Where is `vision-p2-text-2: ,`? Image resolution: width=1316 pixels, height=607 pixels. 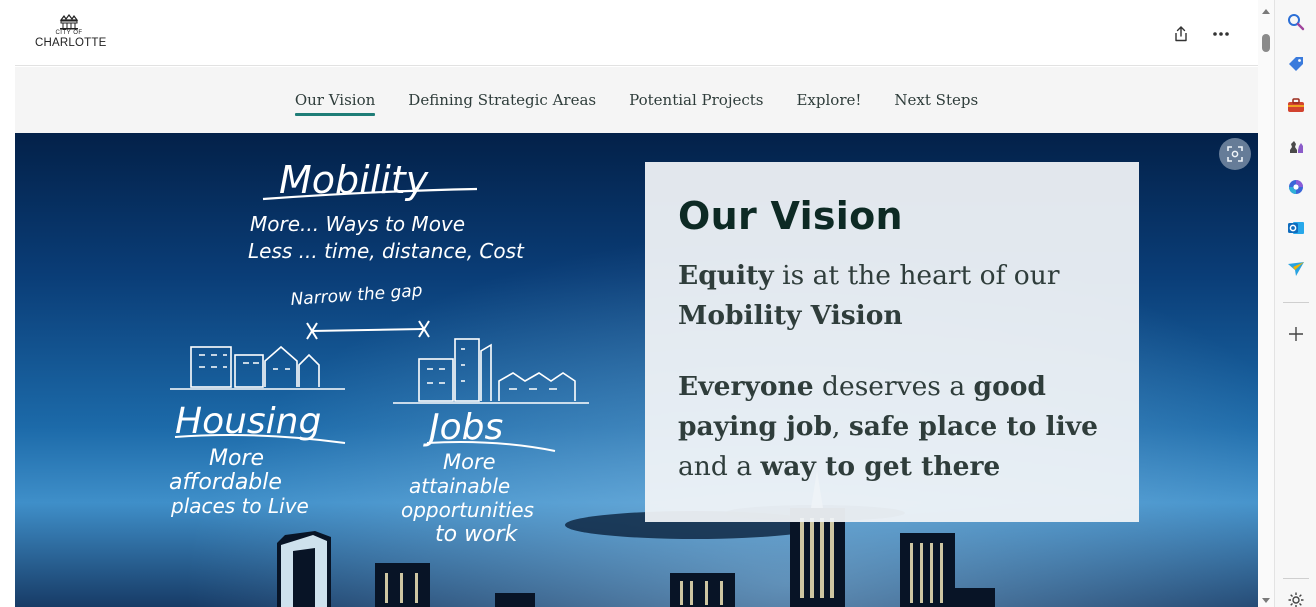
vision-p2-text-2: , is located at coordinates (840, 426).